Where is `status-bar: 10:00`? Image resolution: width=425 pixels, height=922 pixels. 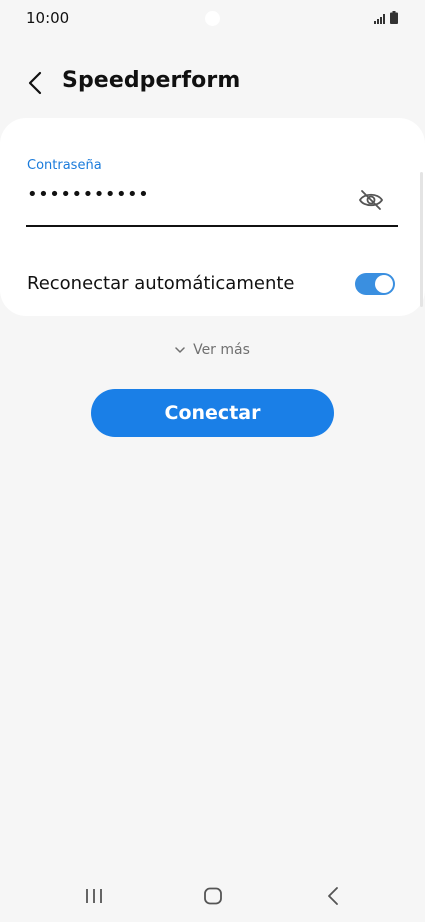 status-bar: 10:00 is located at coordinates (212, 20).